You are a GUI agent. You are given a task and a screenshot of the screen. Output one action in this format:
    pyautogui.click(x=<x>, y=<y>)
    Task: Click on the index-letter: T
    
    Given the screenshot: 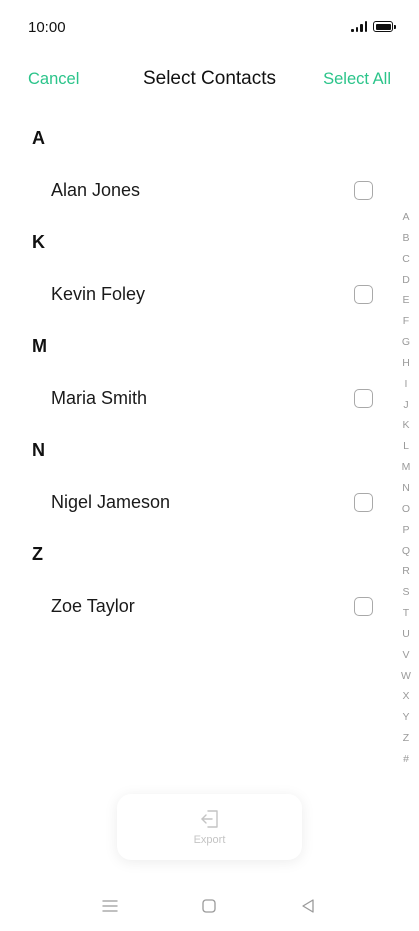 What is the action you would take?
    pyautogui.click(x=406, y=613)
    